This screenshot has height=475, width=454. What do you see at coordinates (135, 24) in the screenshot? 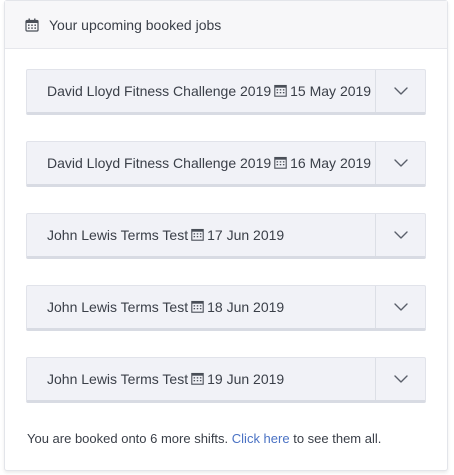
I see `panel-title: Your upcoming booked jobs` at bounding box center [135, 24].